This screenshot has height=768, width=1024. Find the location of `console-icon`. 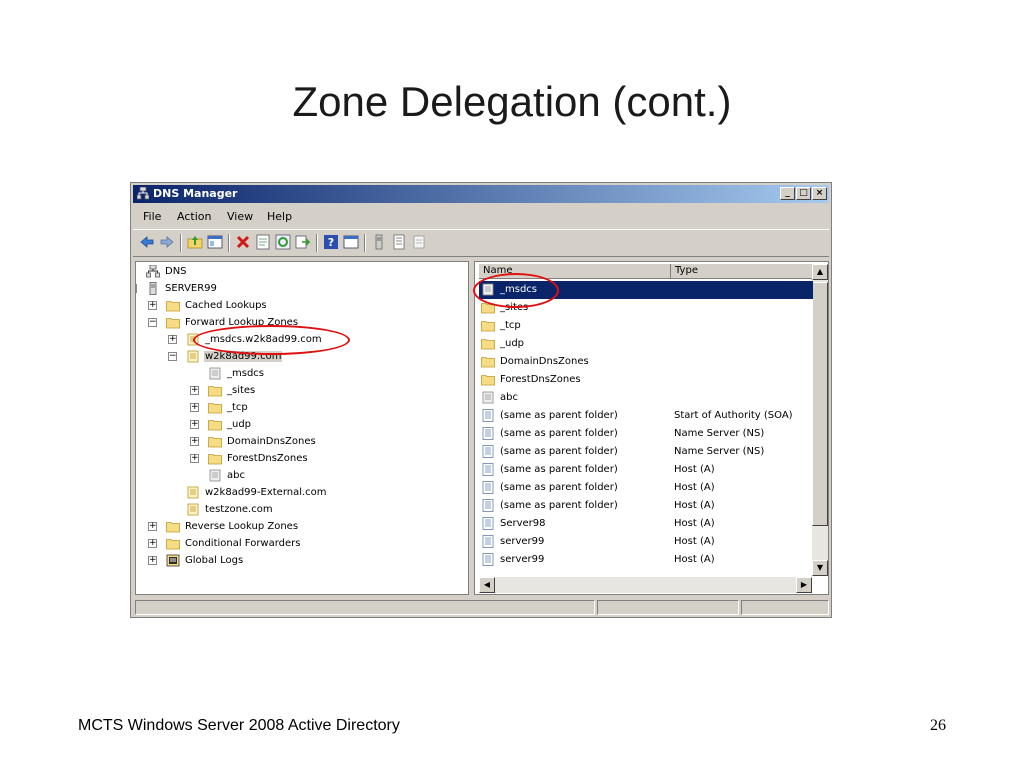

console-icon is located at coordinates (351, 242).